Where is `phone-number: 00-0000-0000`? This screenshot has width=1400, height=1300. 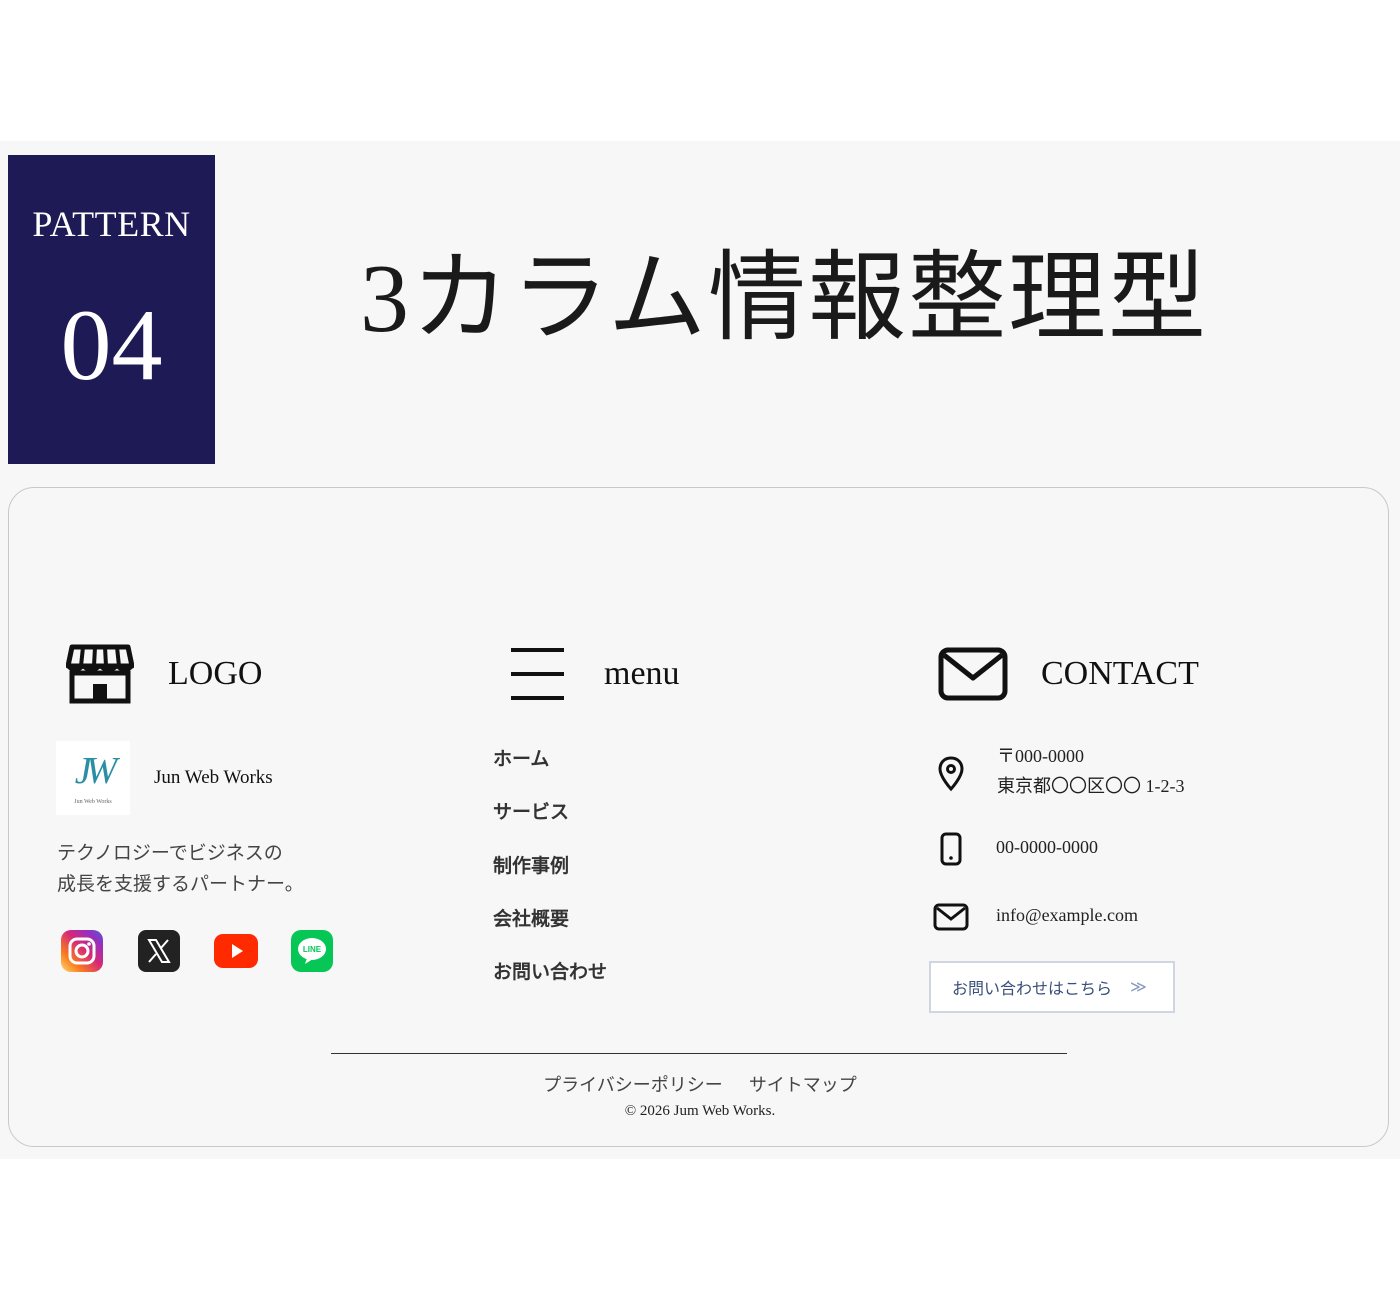
phone-number: 00-0000-0000 is located at coordinates (1047, 847).